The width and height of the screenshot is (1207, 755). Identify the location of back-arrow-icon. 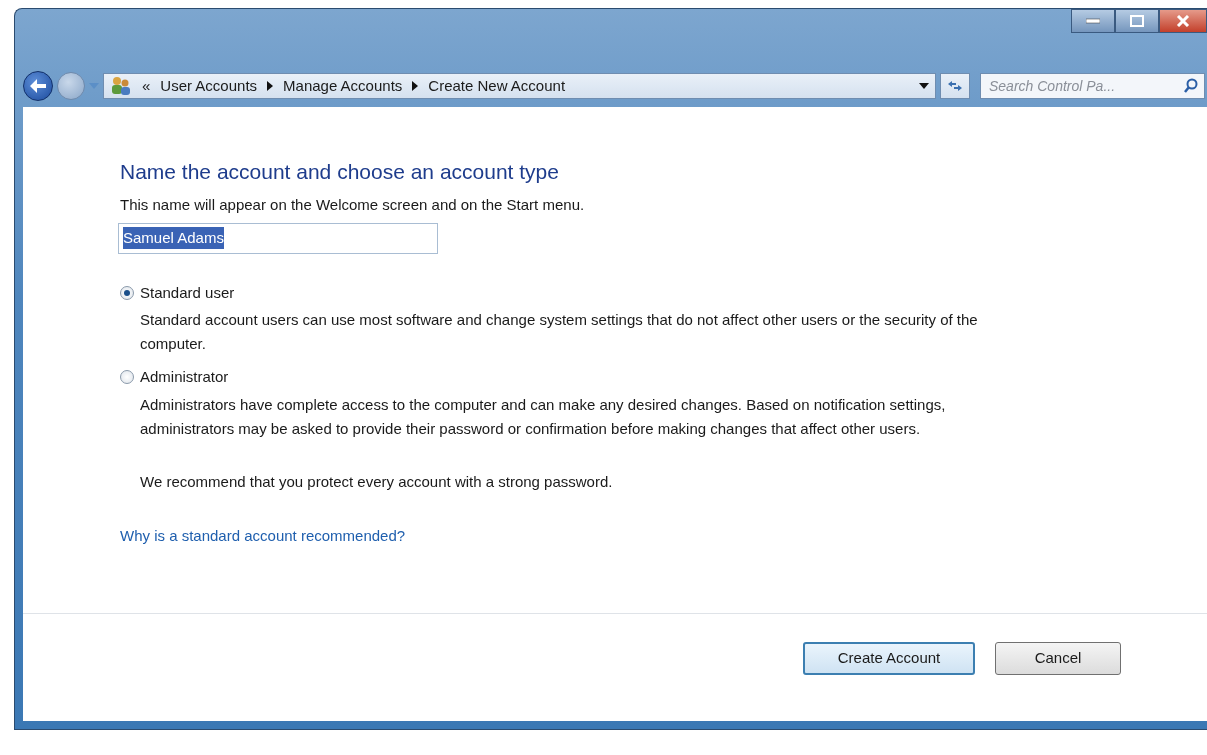
(38, 86).